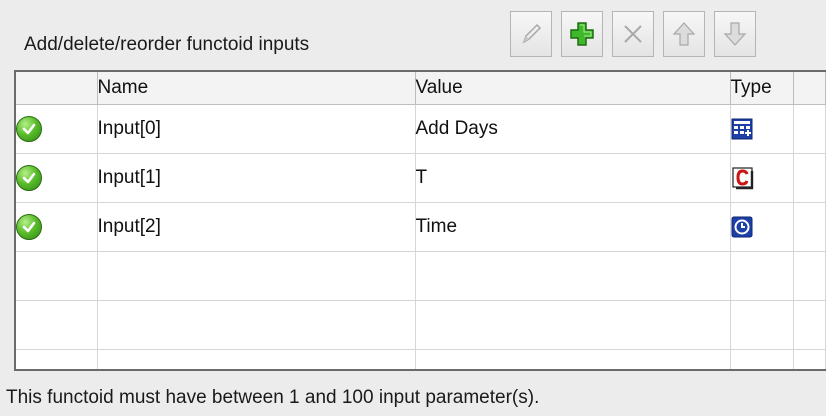 The image size is (826, 416). I want to click on arrow-up-icon, so click(684, 34).